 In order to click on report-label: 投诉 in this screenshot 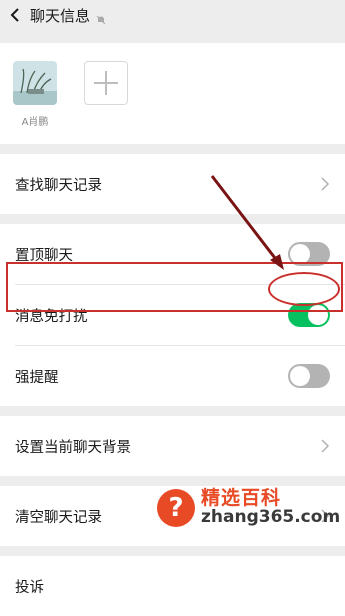, I will do `click(29, 587)`.